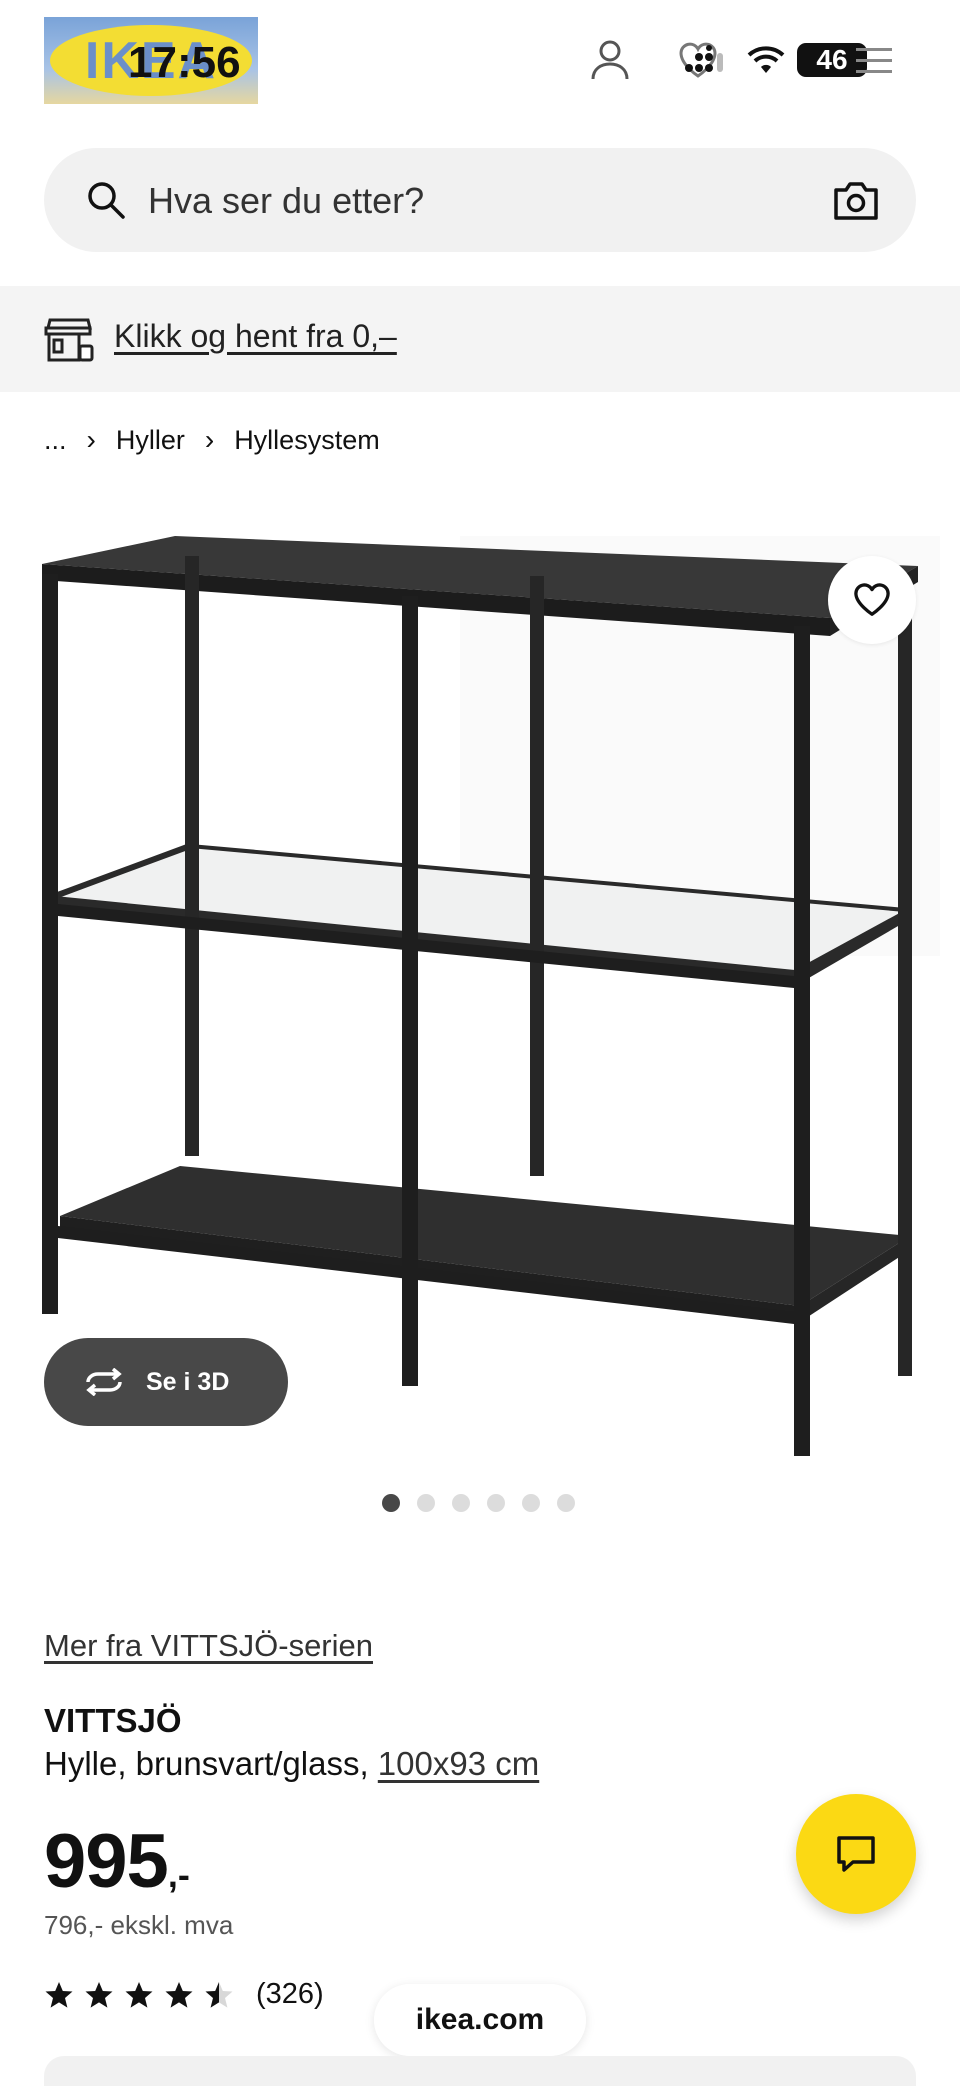  Describe the element at coordinates (139, 1925) in the screenshot. I see `price-excl-vat: 796,- ekskl. mva` at that location.